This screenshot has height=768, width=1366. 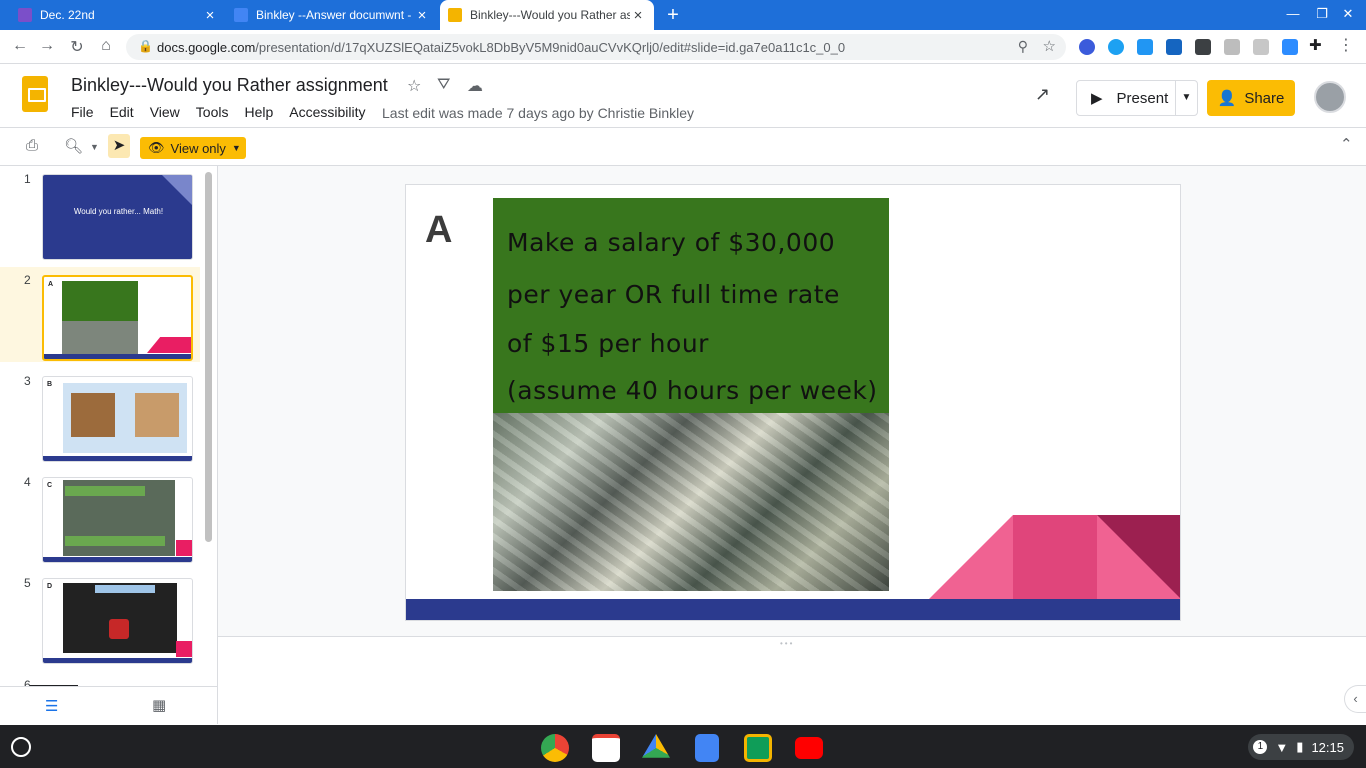 I want to click on question-line-3: of $15 per hour, so click(x=608, y=343).